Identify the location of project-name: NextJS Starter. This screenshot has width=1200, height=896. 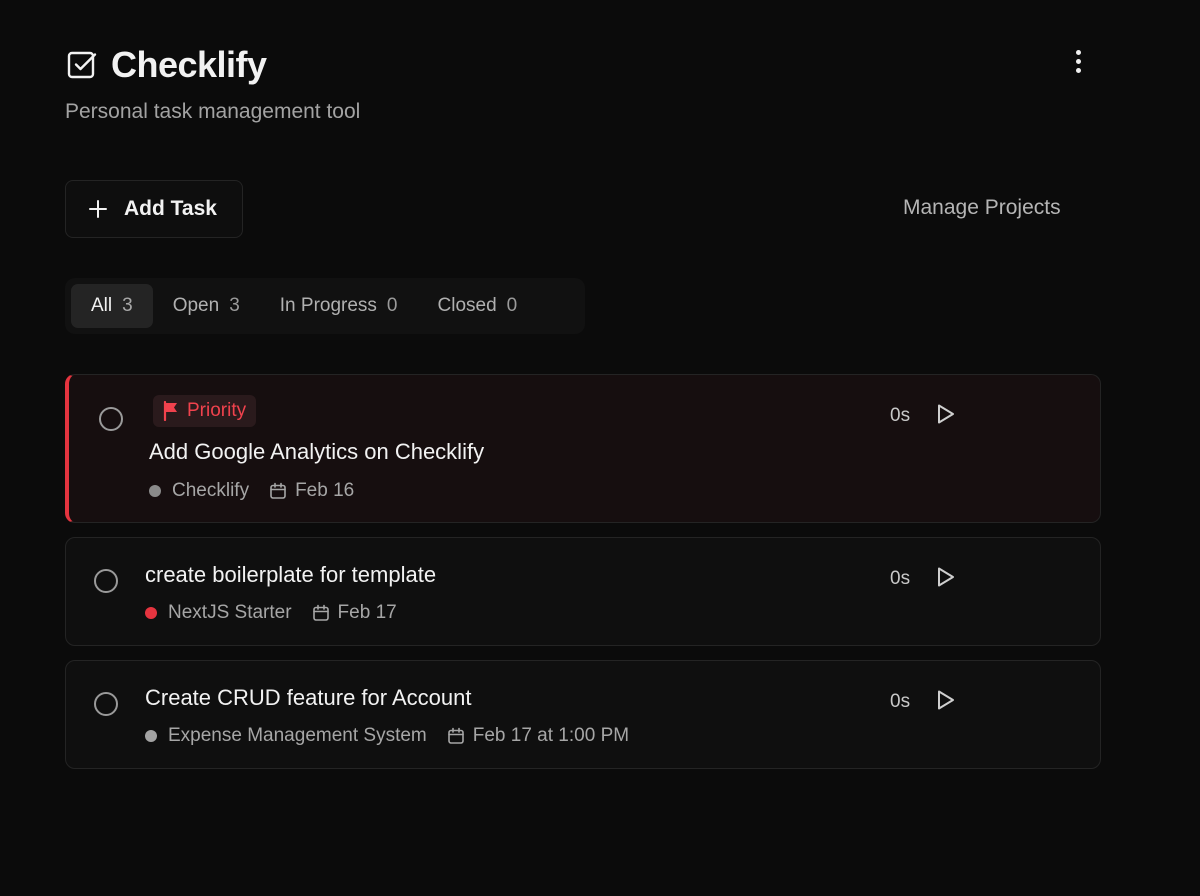
(230, 612).